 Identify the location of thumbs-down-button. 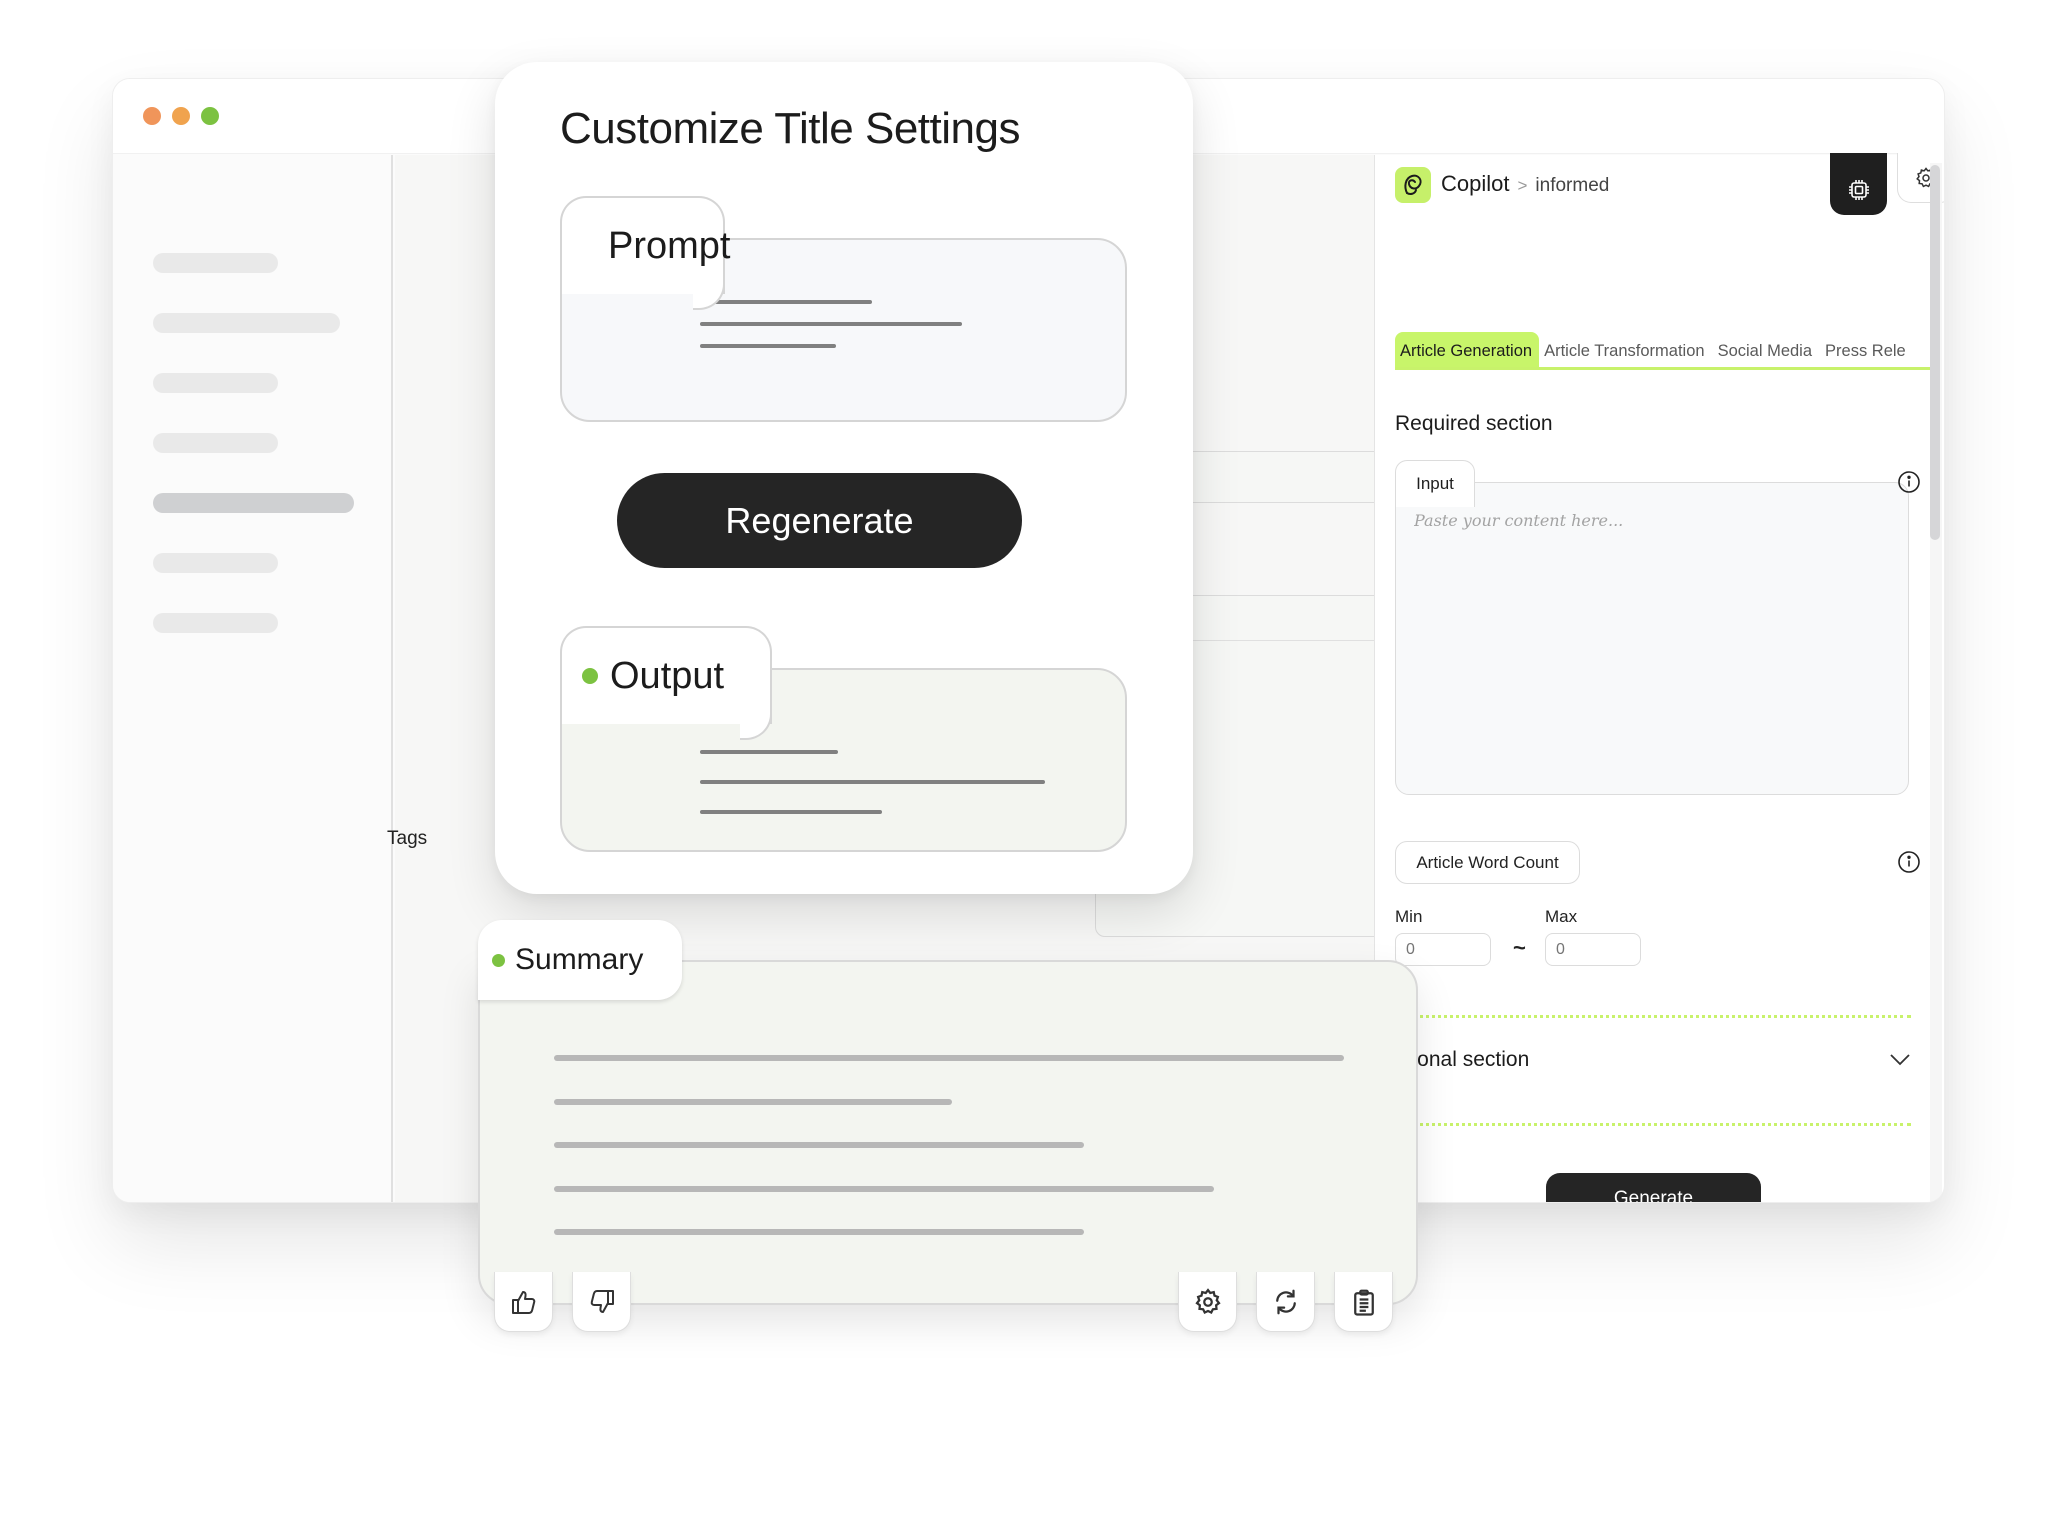
(601, 1302).